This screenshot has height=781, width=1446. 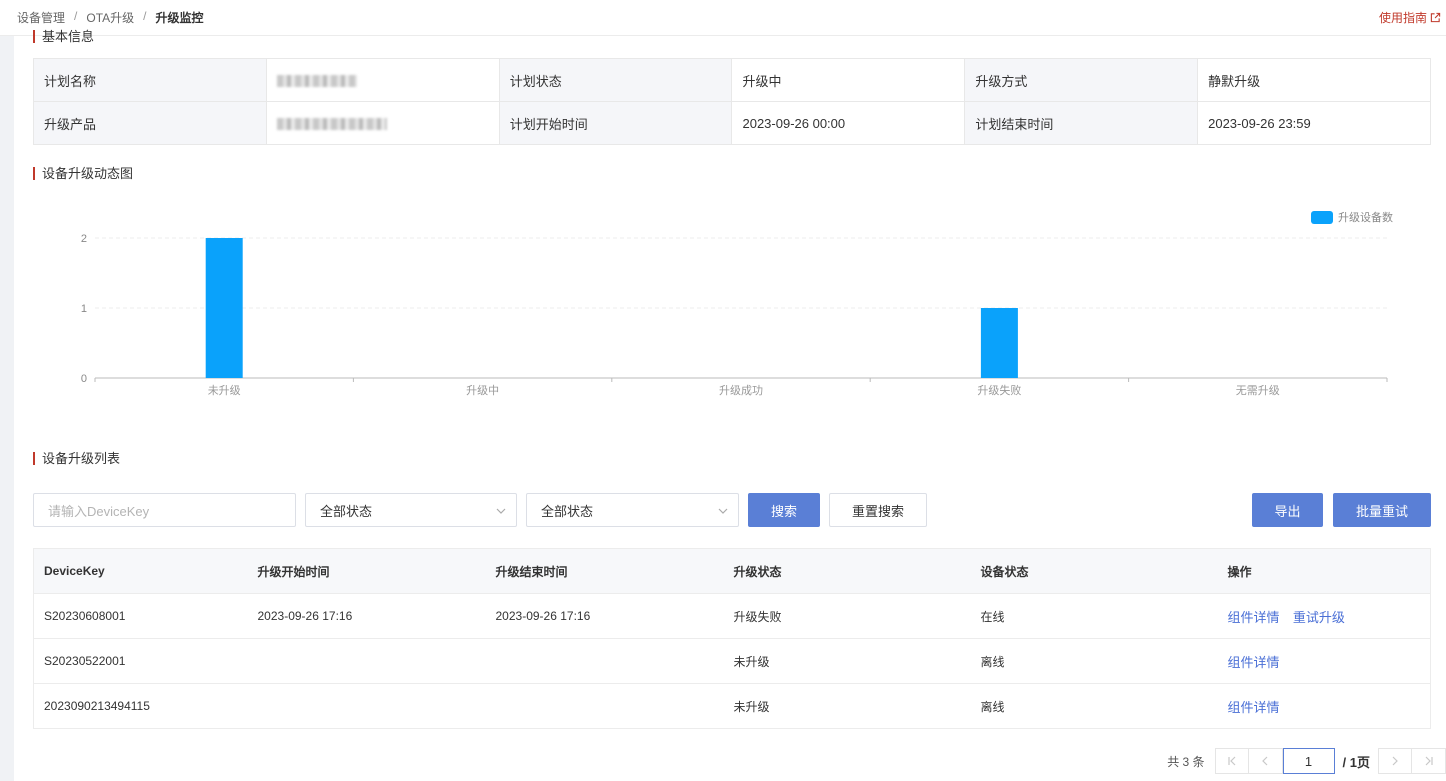 I want to click on pagination-total: 共 3 条, so click(x=1186, y=761).